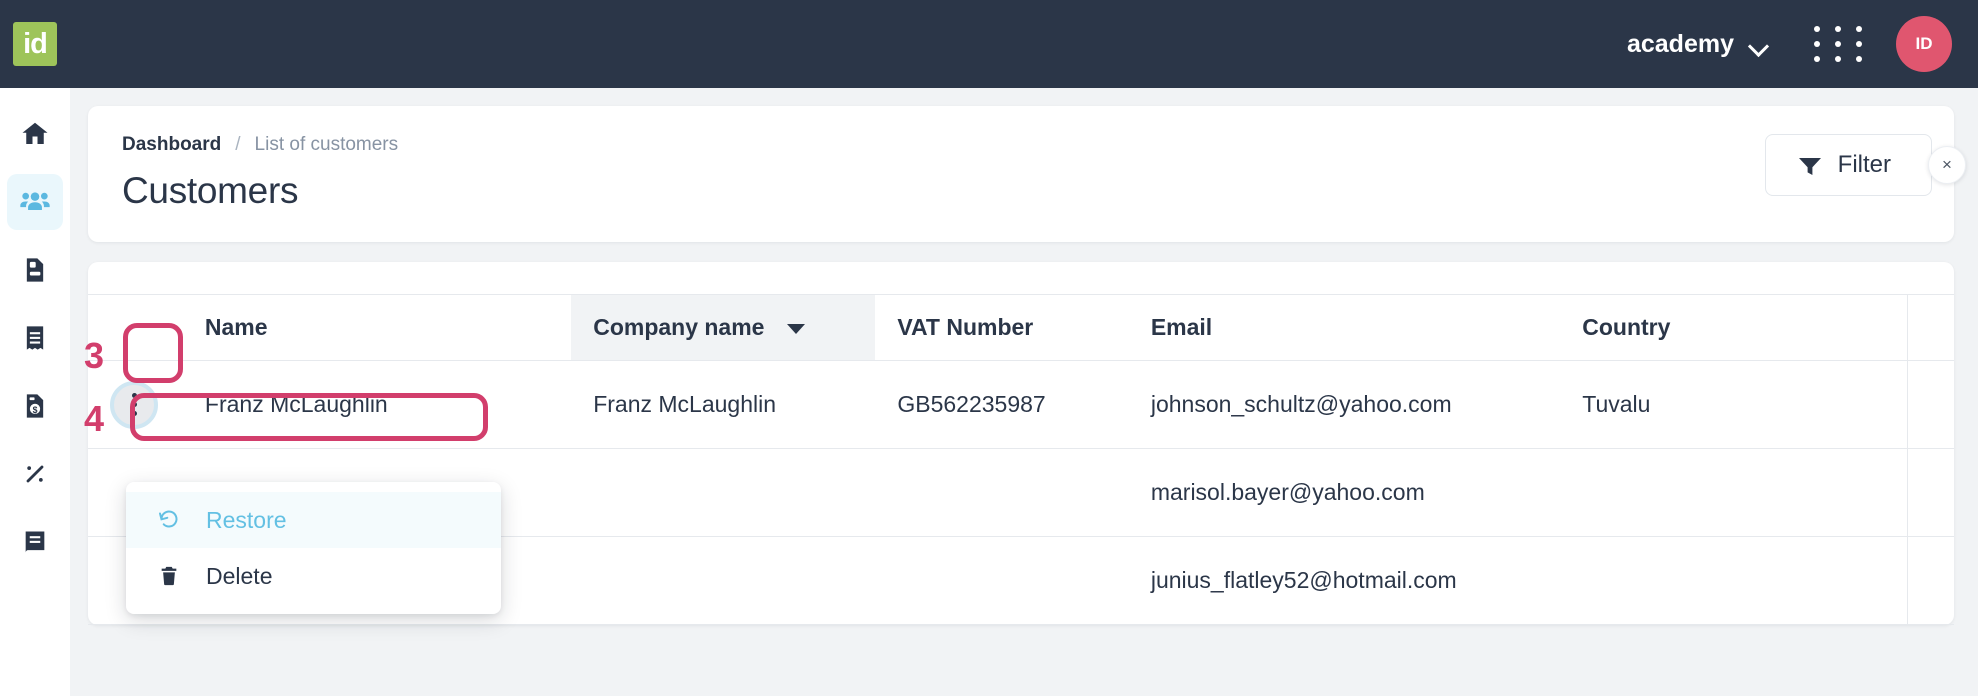 This screenshot has width=1978, height=696. What do you see at coordinates (1021, 145) in the screenshot?
I see `breadcrumb: Dashboard / List of customers` at bounding box center [1021, 145].